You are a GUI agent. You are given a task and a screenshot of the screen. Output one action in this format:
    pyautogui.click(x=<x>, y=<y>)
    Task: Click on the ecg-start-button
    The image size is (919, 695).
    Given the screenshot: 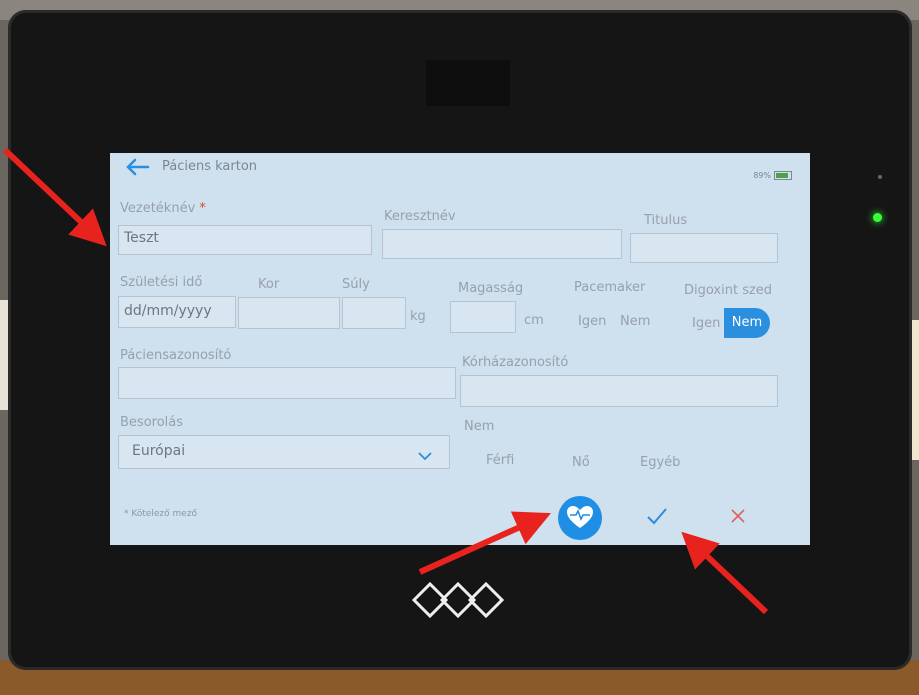 What is the action you would take?
    pyautogui.click(x=580, y=518)
    